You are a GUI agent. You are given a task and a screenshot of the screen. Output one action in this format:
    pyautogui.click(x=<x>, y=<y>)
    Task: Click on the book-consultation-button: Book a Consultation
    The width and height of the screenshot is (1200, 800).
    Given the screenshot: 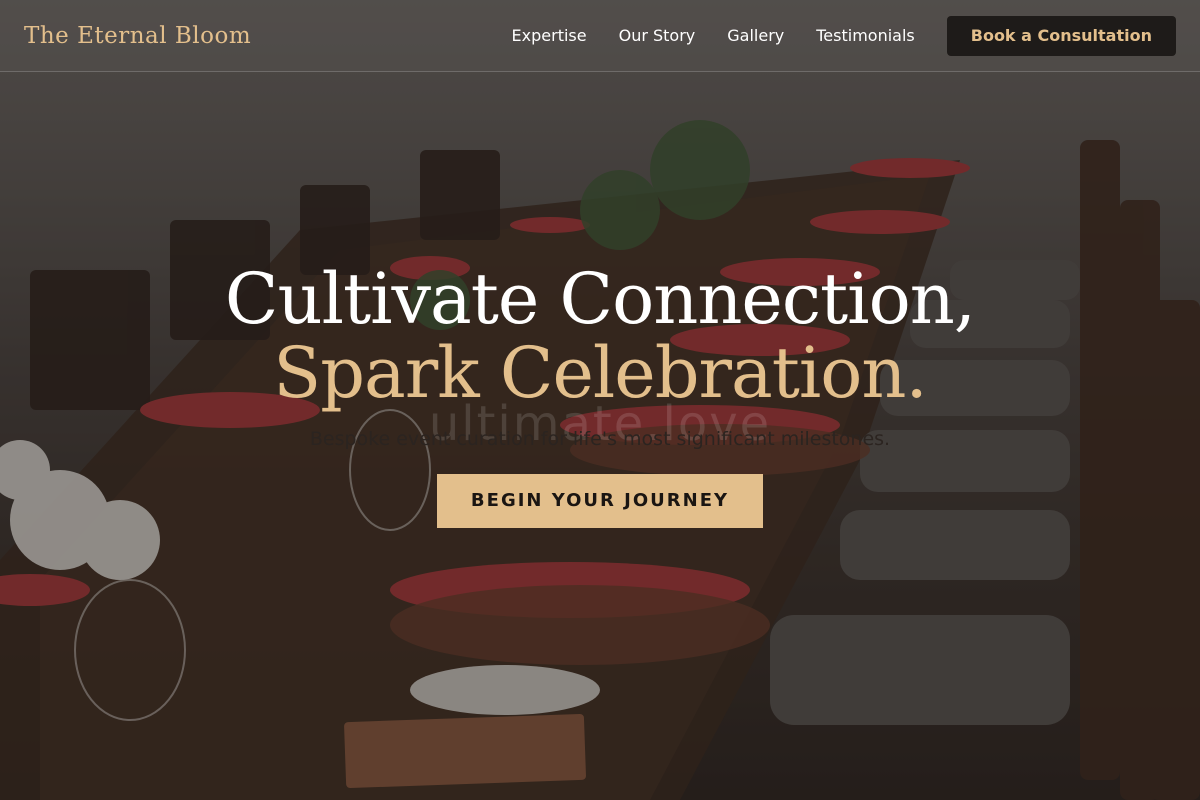 What is the action you would take?
    pyautogui.click(x=1061, y=35)
    